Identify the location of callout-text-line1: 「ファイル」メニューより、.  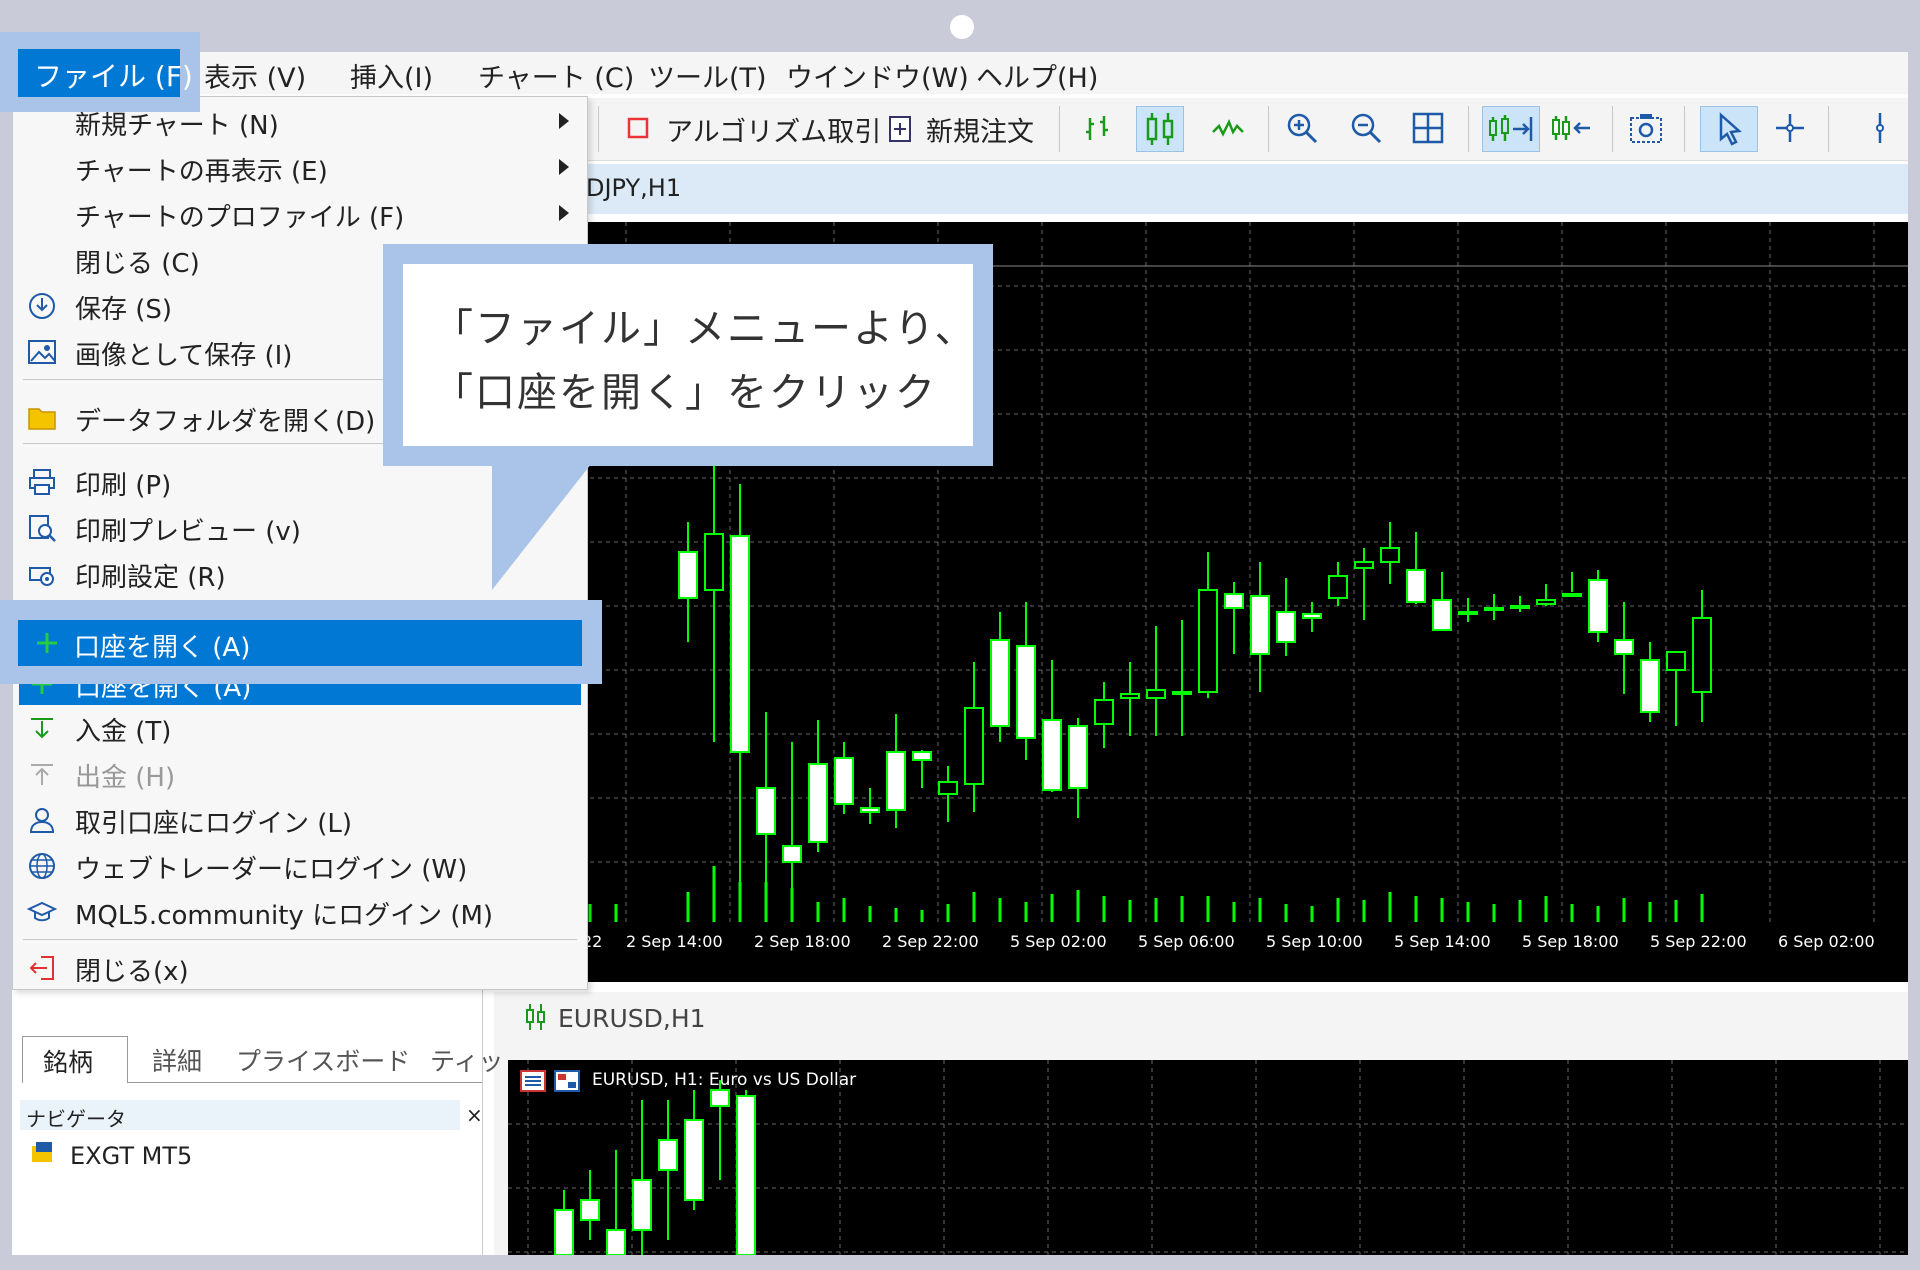
(705, 329).